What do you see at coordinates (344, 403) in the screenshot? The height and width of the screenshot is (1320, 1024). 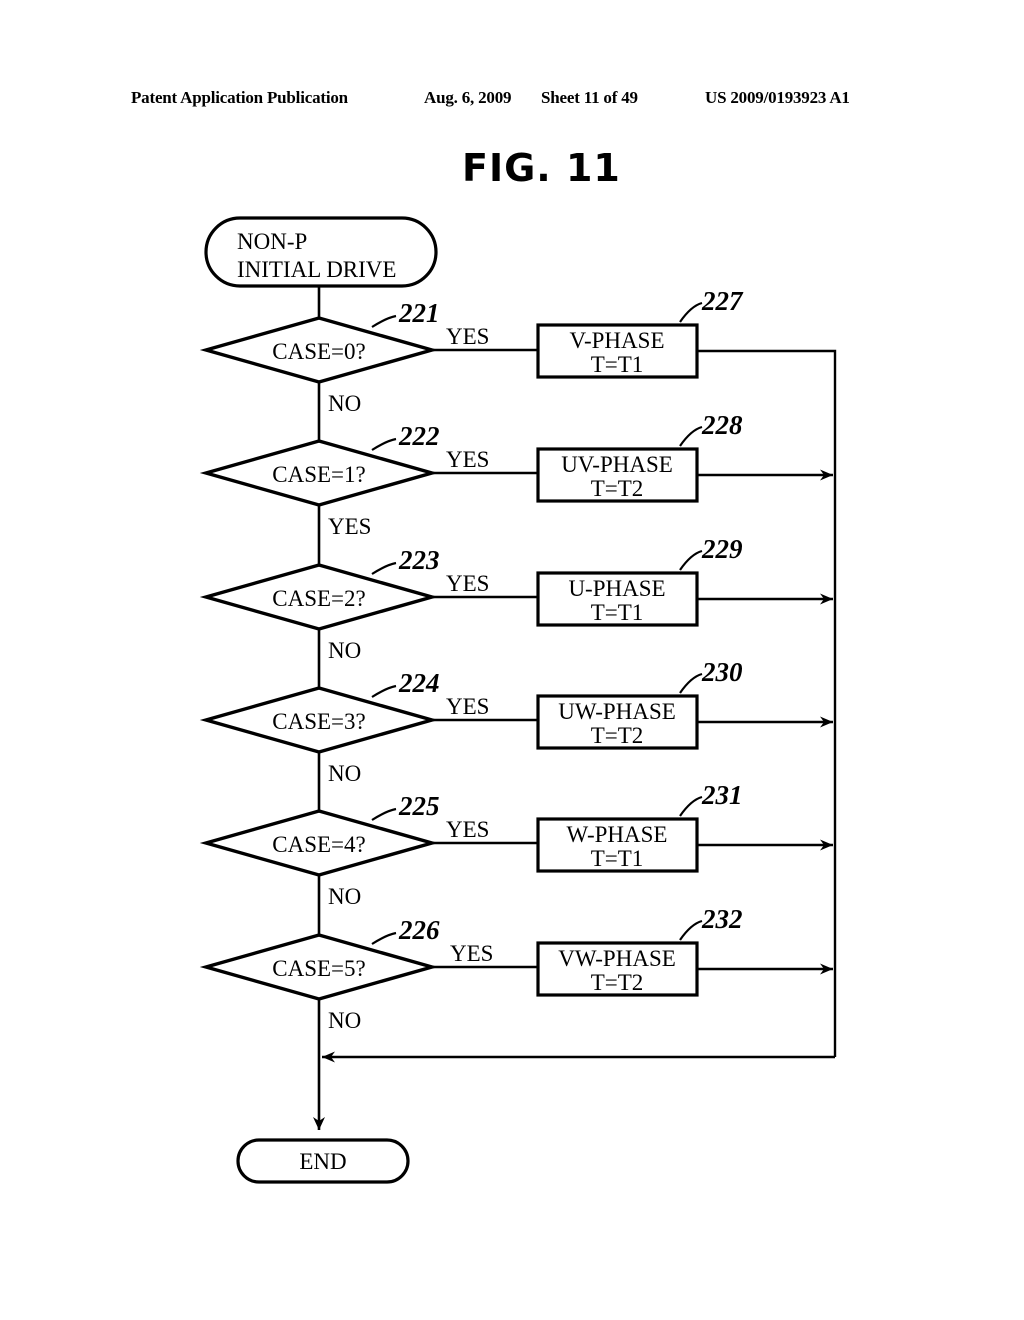 I see `edge-label-221-down: NO` at bounding box center [344, 403].